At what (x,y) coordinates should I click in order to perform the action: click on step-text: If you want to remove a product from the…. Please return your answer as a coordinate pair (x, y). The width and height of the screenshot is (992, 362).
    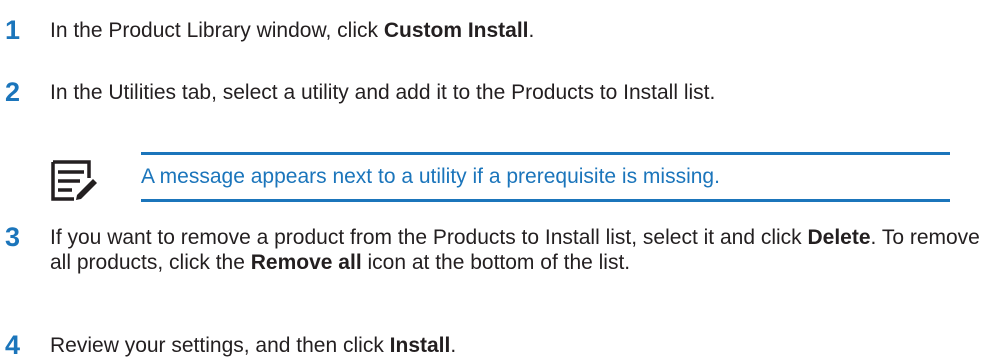
    Looking at the image, I should click on (515, 250).